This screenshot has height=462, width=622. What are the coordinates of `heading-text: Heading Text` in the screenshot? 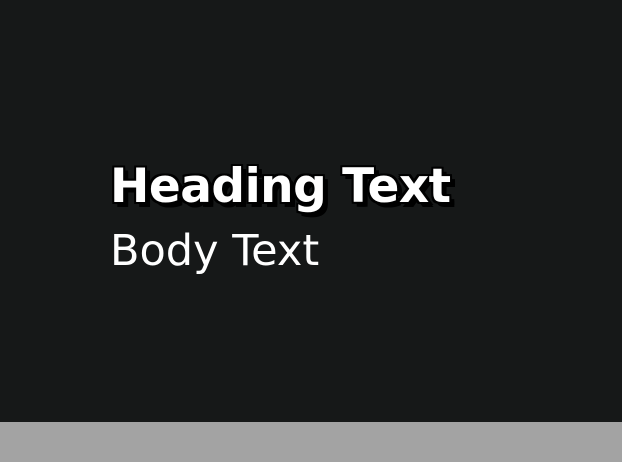 It's located at (280, 186).